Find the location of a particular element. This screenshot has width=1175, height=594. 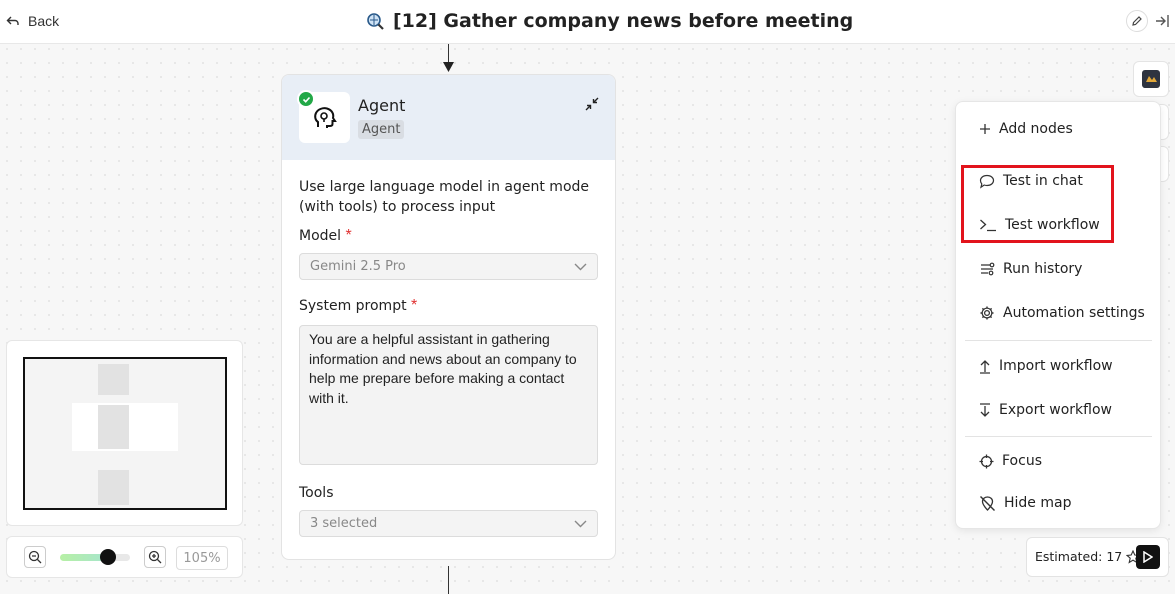

edit-icon is located at coordinates (1137, 21).